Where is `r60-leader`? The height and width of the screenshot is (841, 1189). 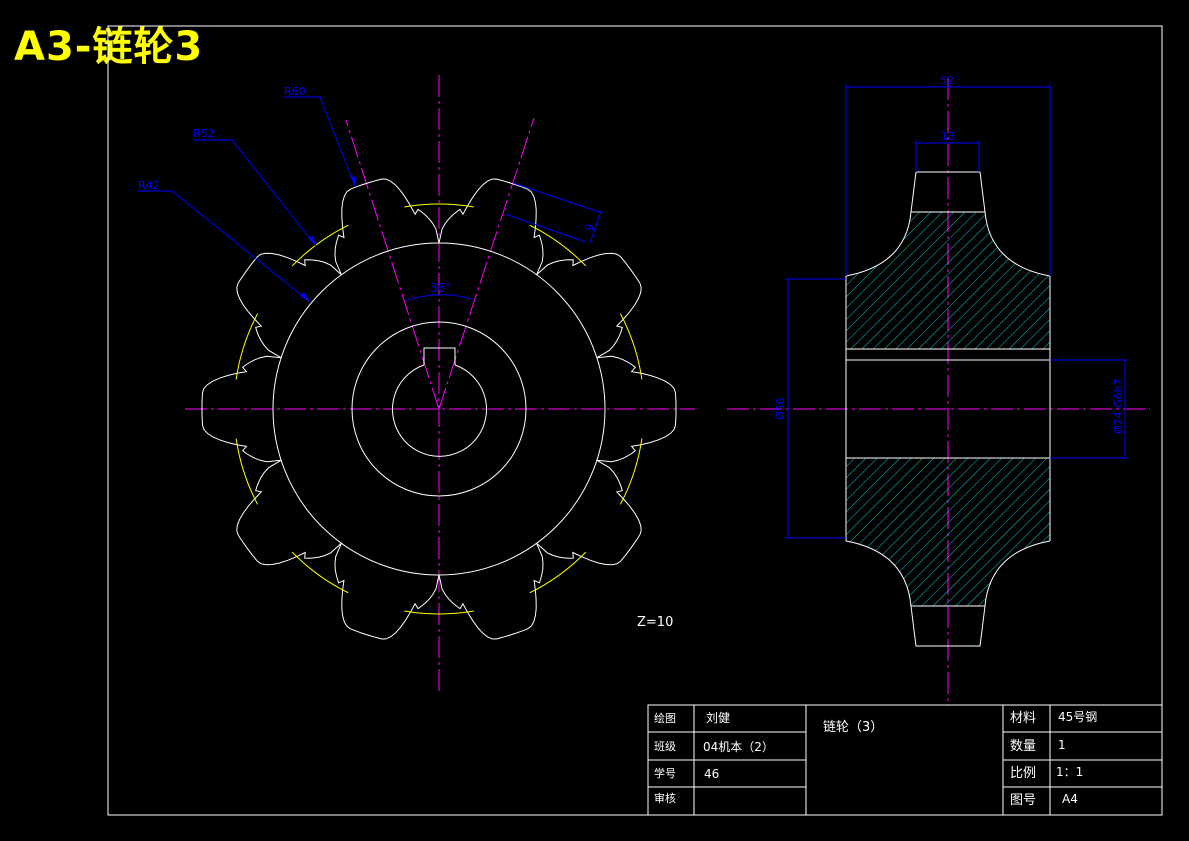 r60-leader is located at coordinates (320, 141).